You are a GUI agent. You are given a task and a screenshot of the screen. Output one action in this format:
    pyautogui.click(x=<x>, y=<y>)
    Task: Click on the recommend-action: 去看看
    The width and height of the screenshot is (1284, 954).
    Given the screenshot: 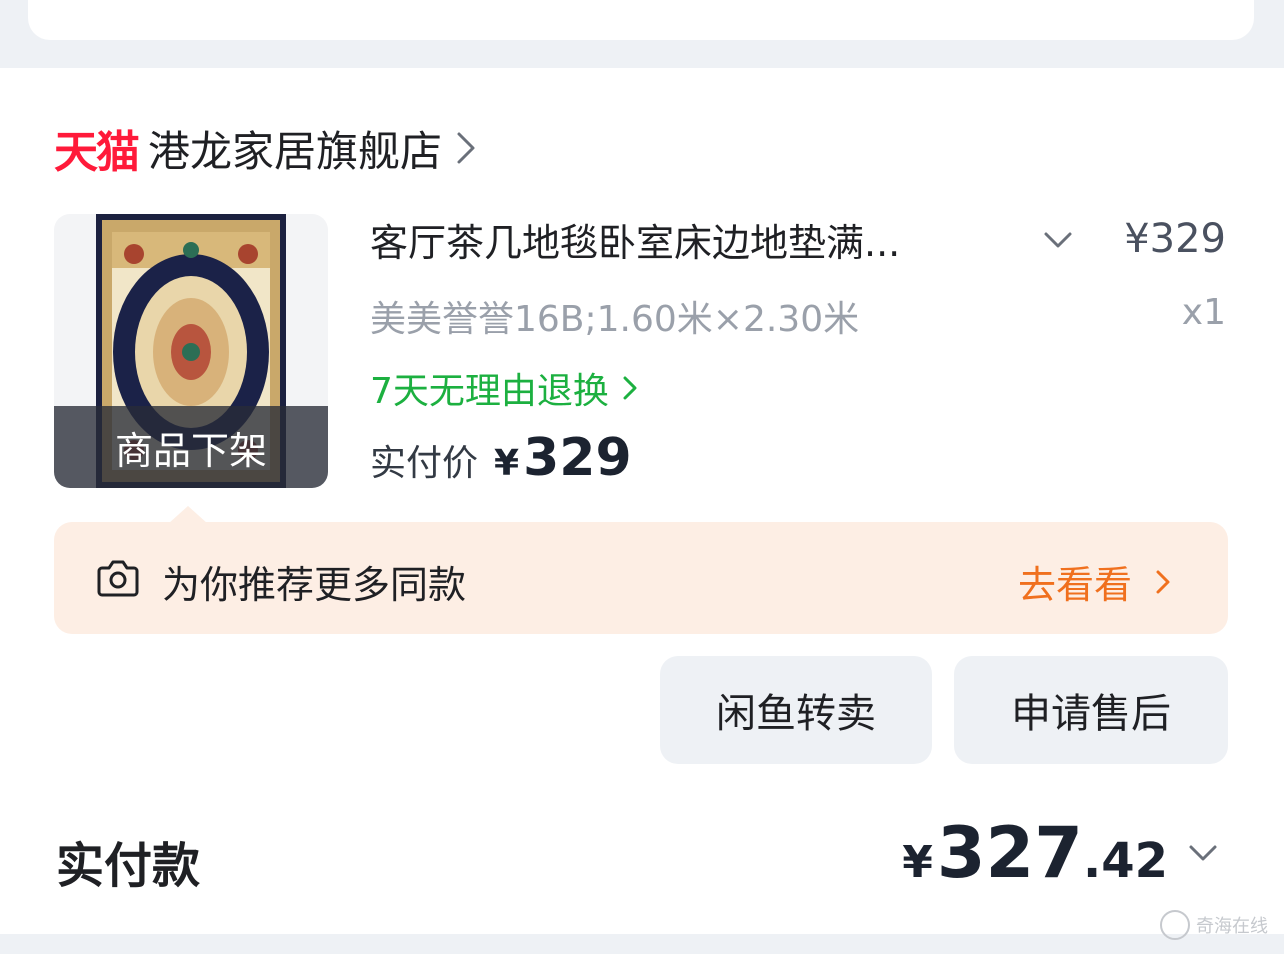 What is the action you would take?
    pyautogui.click(x=1095, y=581)
    